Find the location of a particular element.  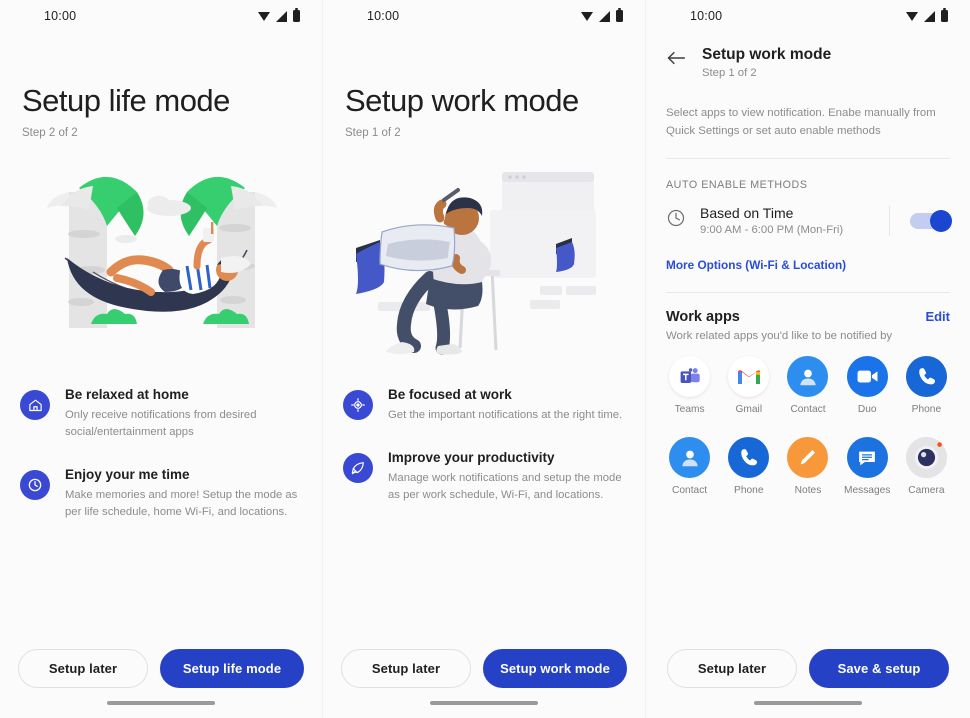

rocket-icon is located at coordinates (358, 467).